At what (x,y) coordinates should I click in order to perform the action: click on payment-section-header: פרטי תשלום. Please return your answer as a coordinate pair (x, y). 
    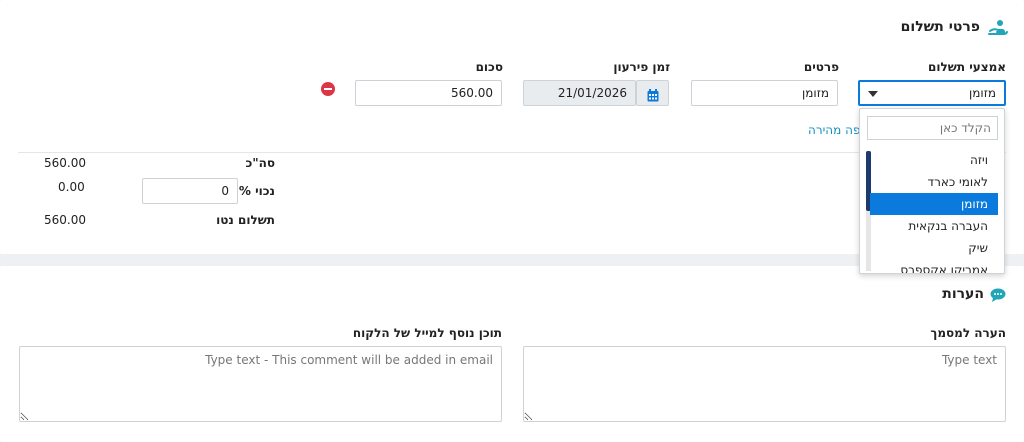
    Looking at the image, I should click on (954, 27).